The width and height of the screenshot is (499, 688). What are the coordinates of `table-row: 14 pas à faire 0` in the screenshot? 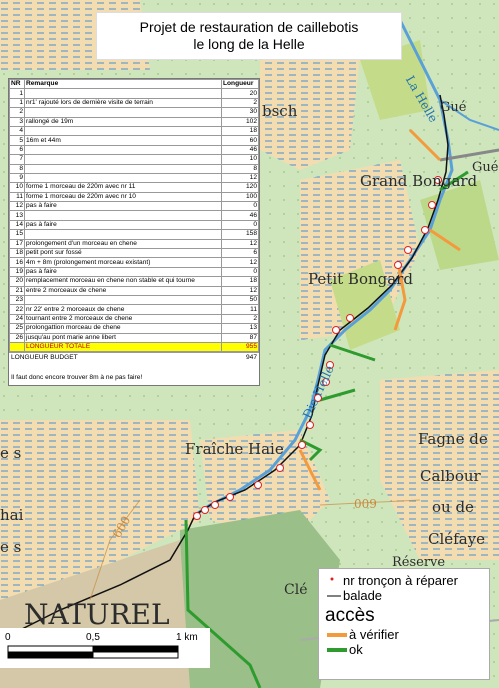 It's located at (134, 225).